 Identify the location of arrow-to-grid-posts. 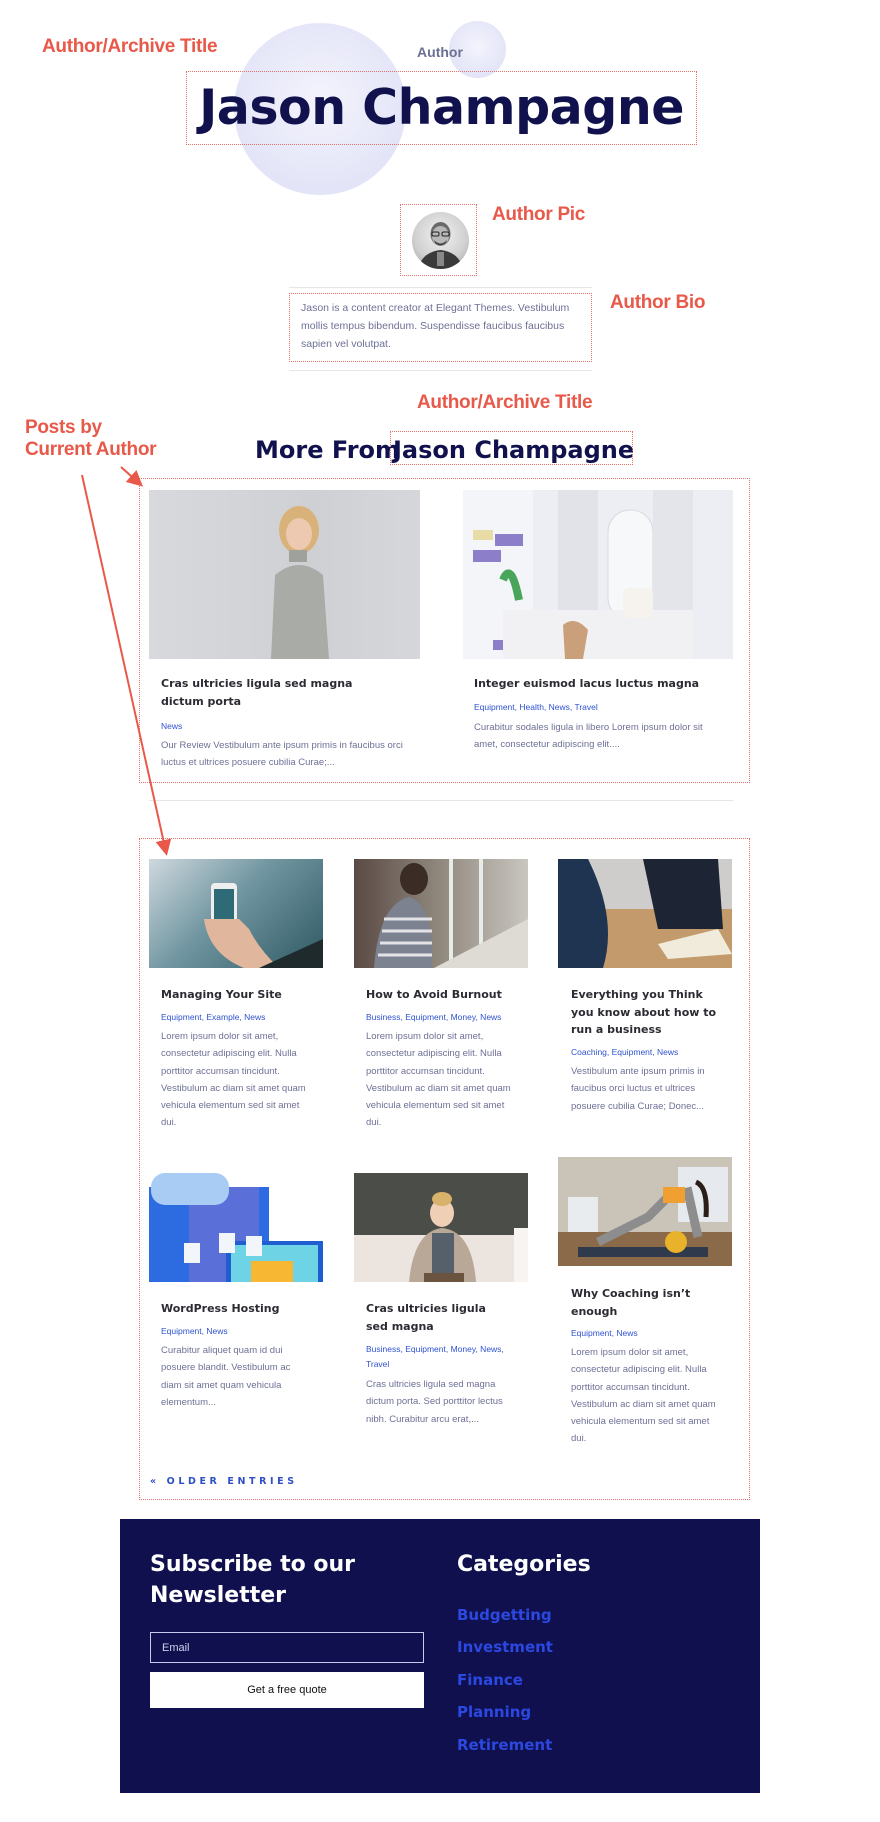
(126, 665).